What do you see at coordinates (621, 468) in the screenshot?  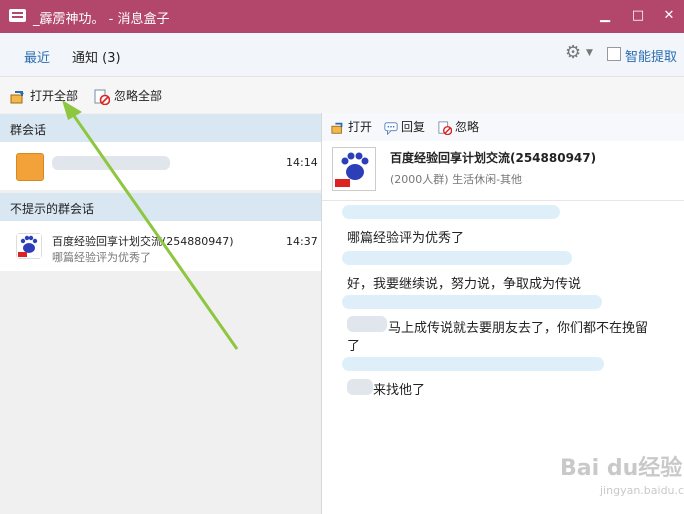 I see `watermark-logo: Bai du经验` at bounding box center [621, 468].